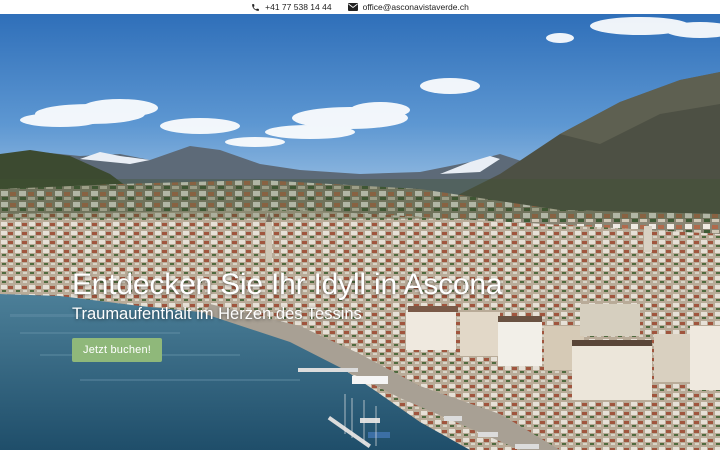  What do you see at coordinates (352, 7) in the screenshot?
I see `envelope-icon` at bounding box center [352, 7].